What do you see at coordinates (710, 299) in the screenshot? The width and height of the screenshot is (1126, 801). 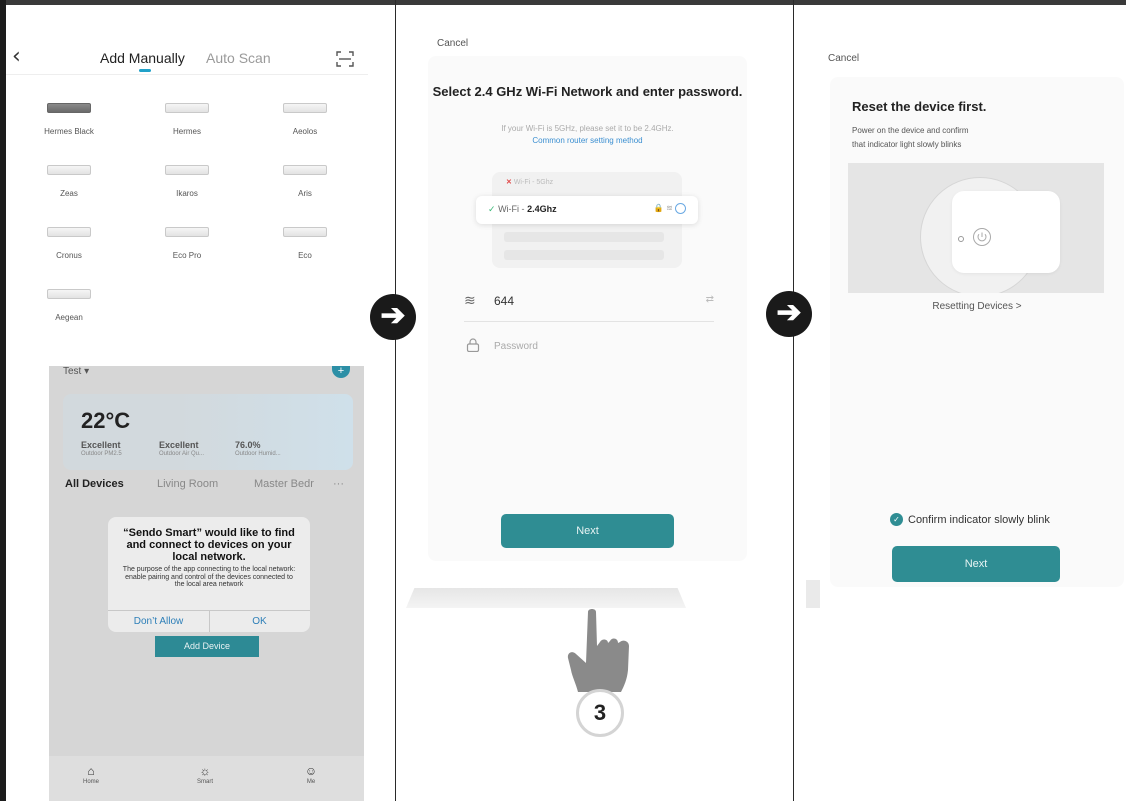 I see `swap-icon: ⇄` at bounding box center [710, 299].